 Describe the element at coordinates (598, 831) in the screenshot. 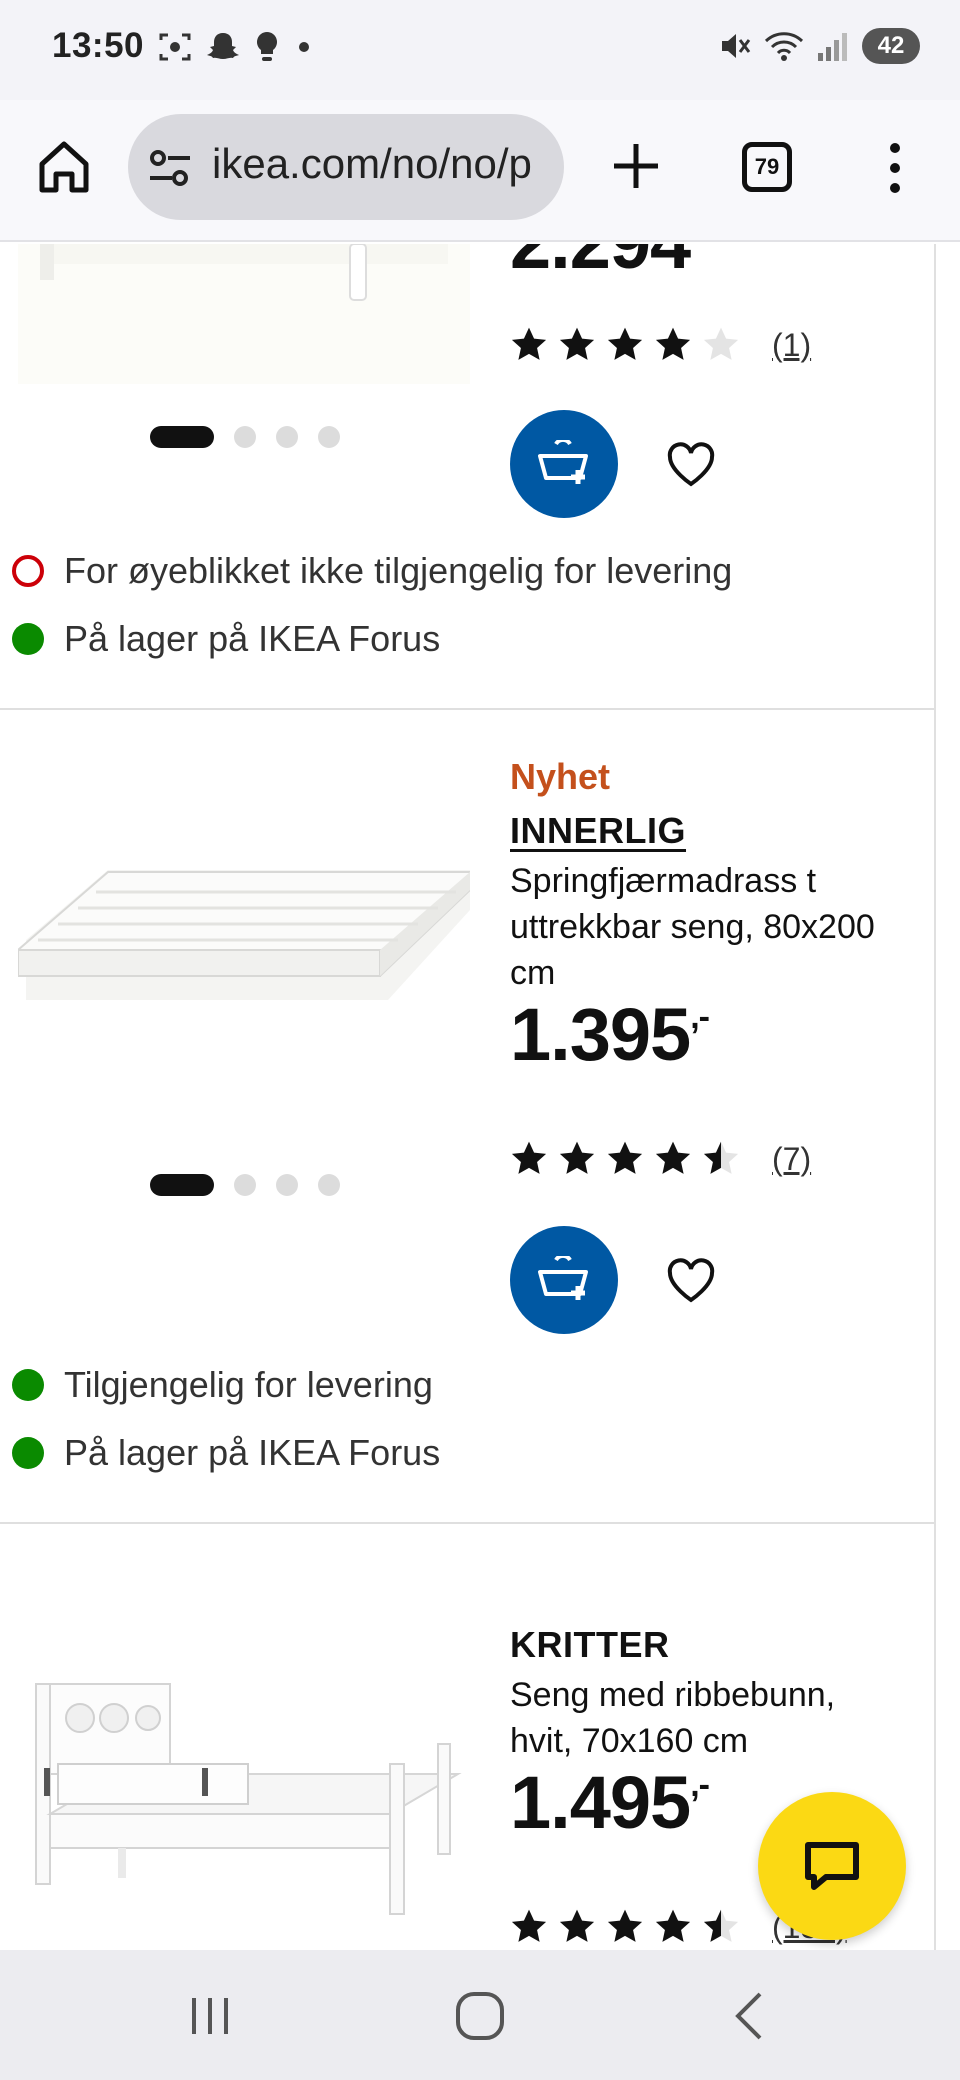

I see `product-name: INNERLIG` at that location.